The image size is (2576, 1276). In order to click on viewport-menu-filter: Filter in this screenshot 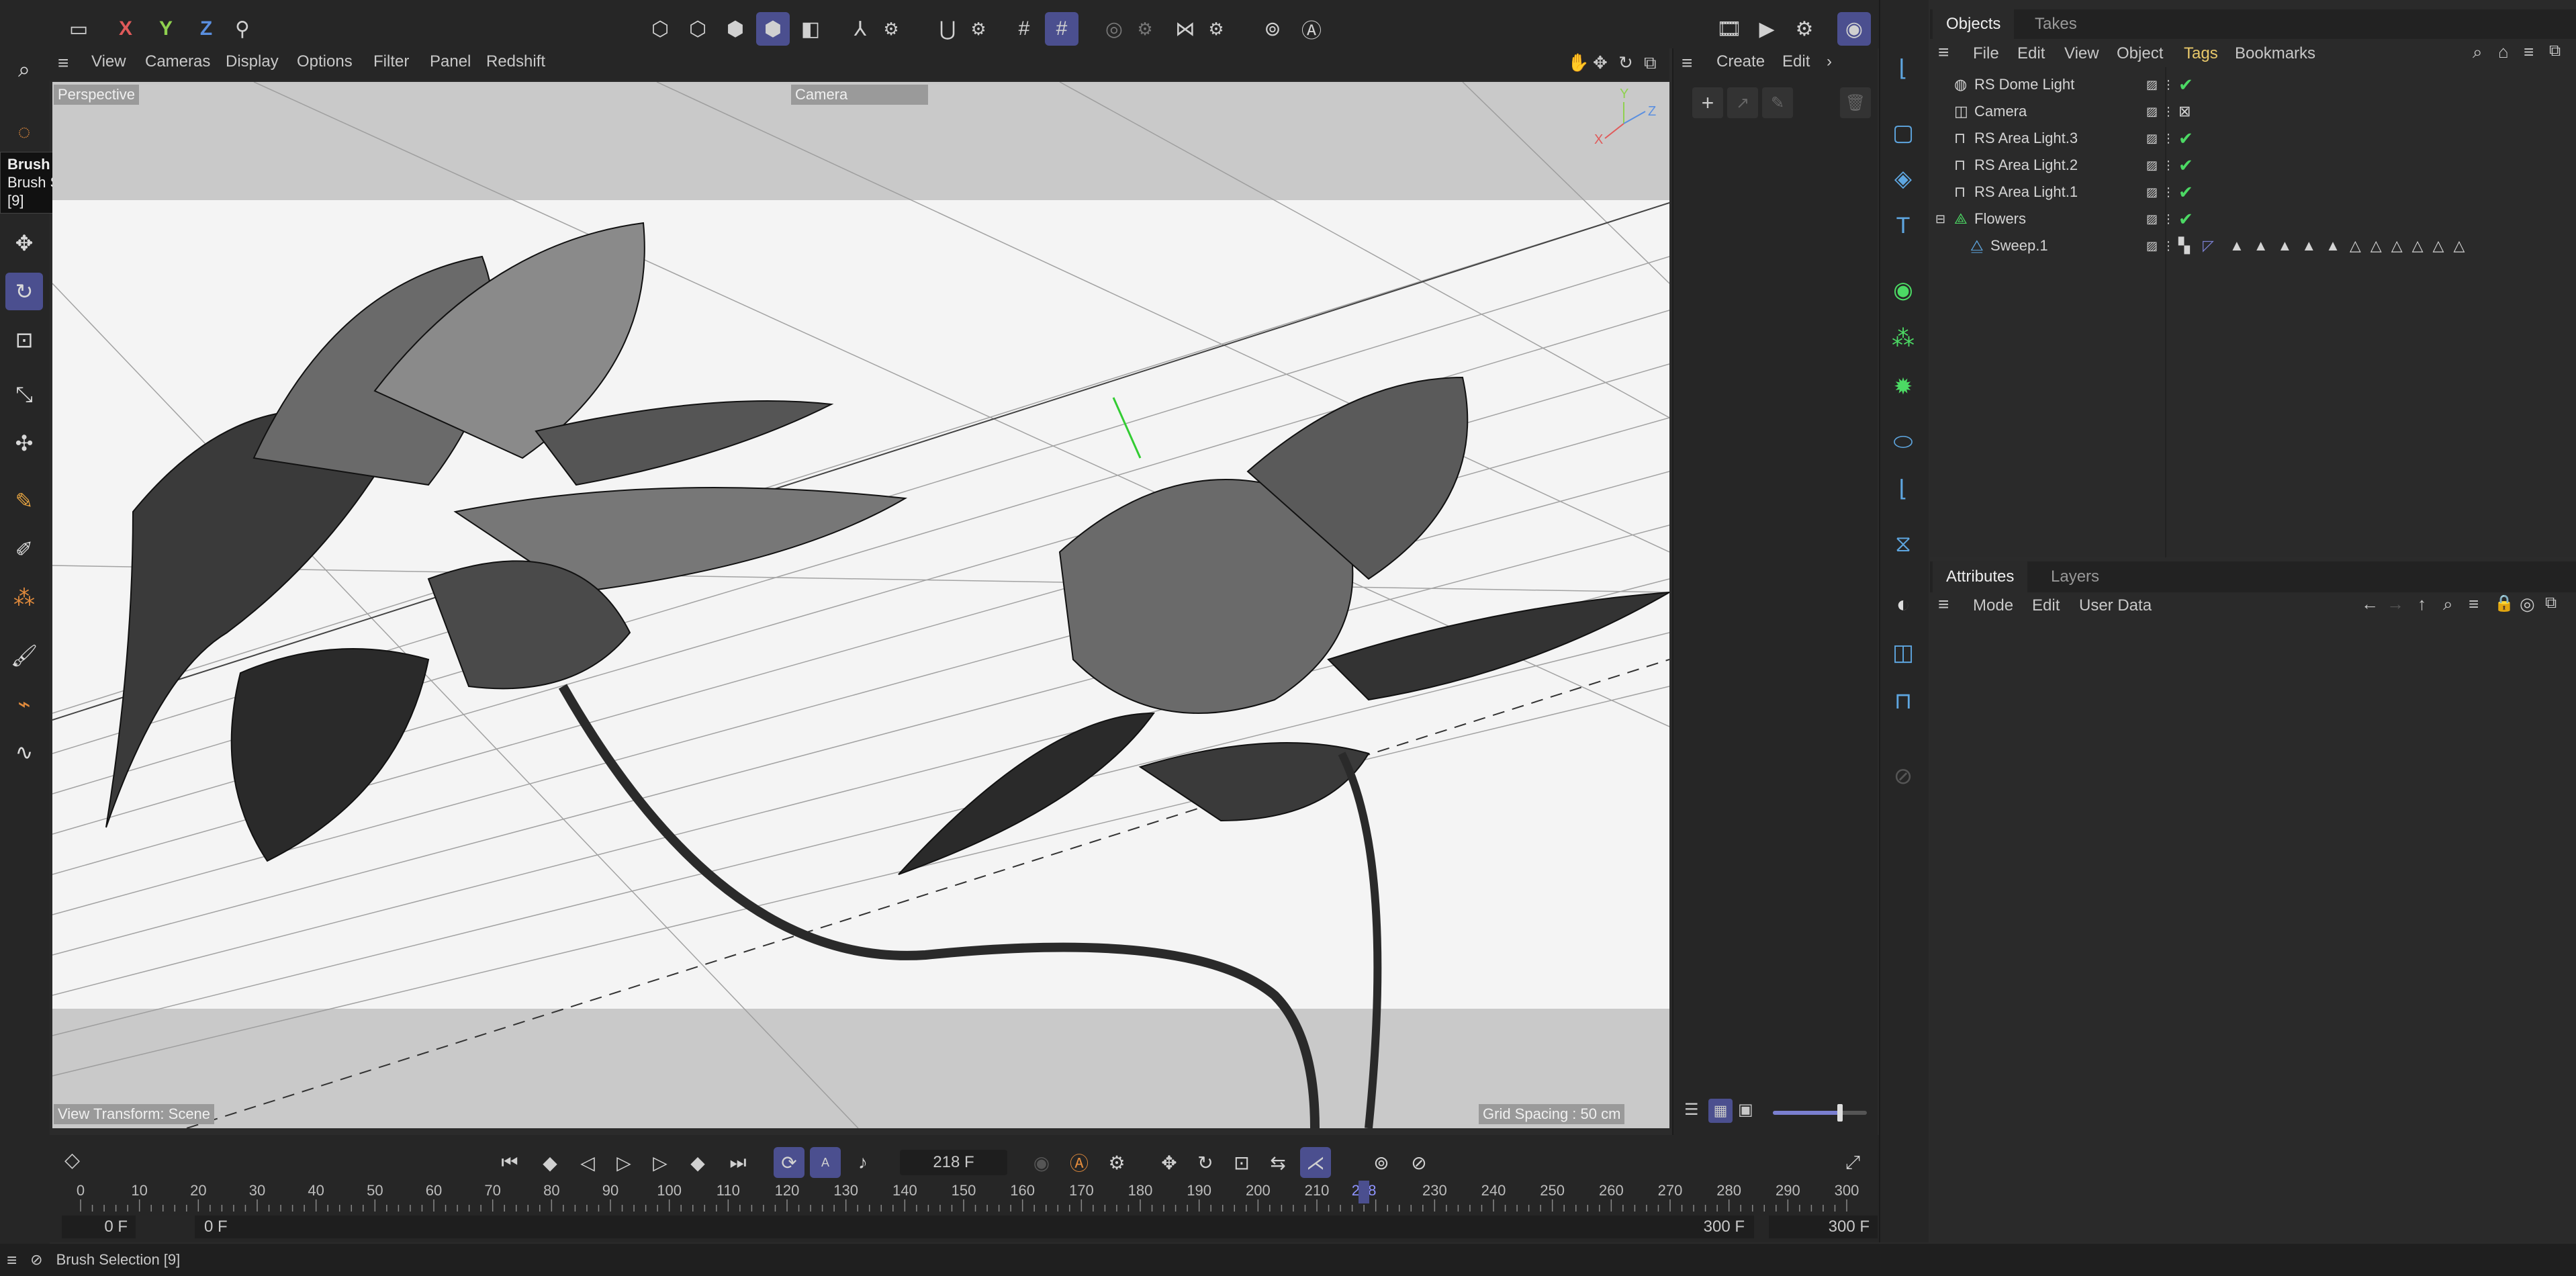, I will do `click(391, 62)`.